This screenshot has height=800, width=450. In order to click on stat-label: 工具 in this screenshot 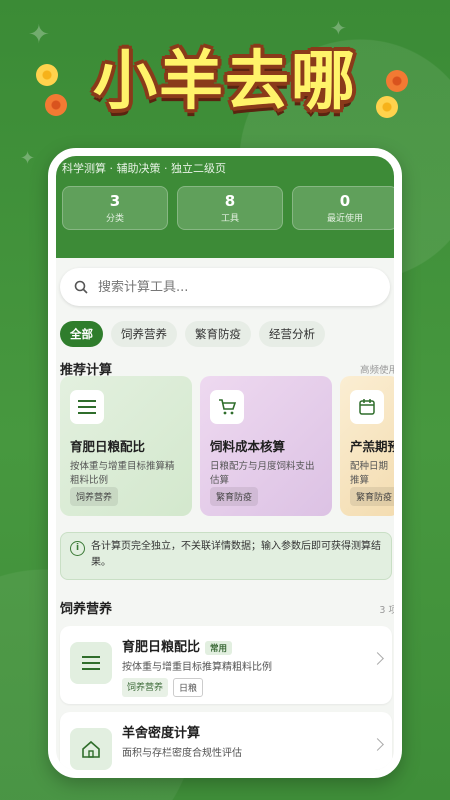, I will do `click(229, 219)`.